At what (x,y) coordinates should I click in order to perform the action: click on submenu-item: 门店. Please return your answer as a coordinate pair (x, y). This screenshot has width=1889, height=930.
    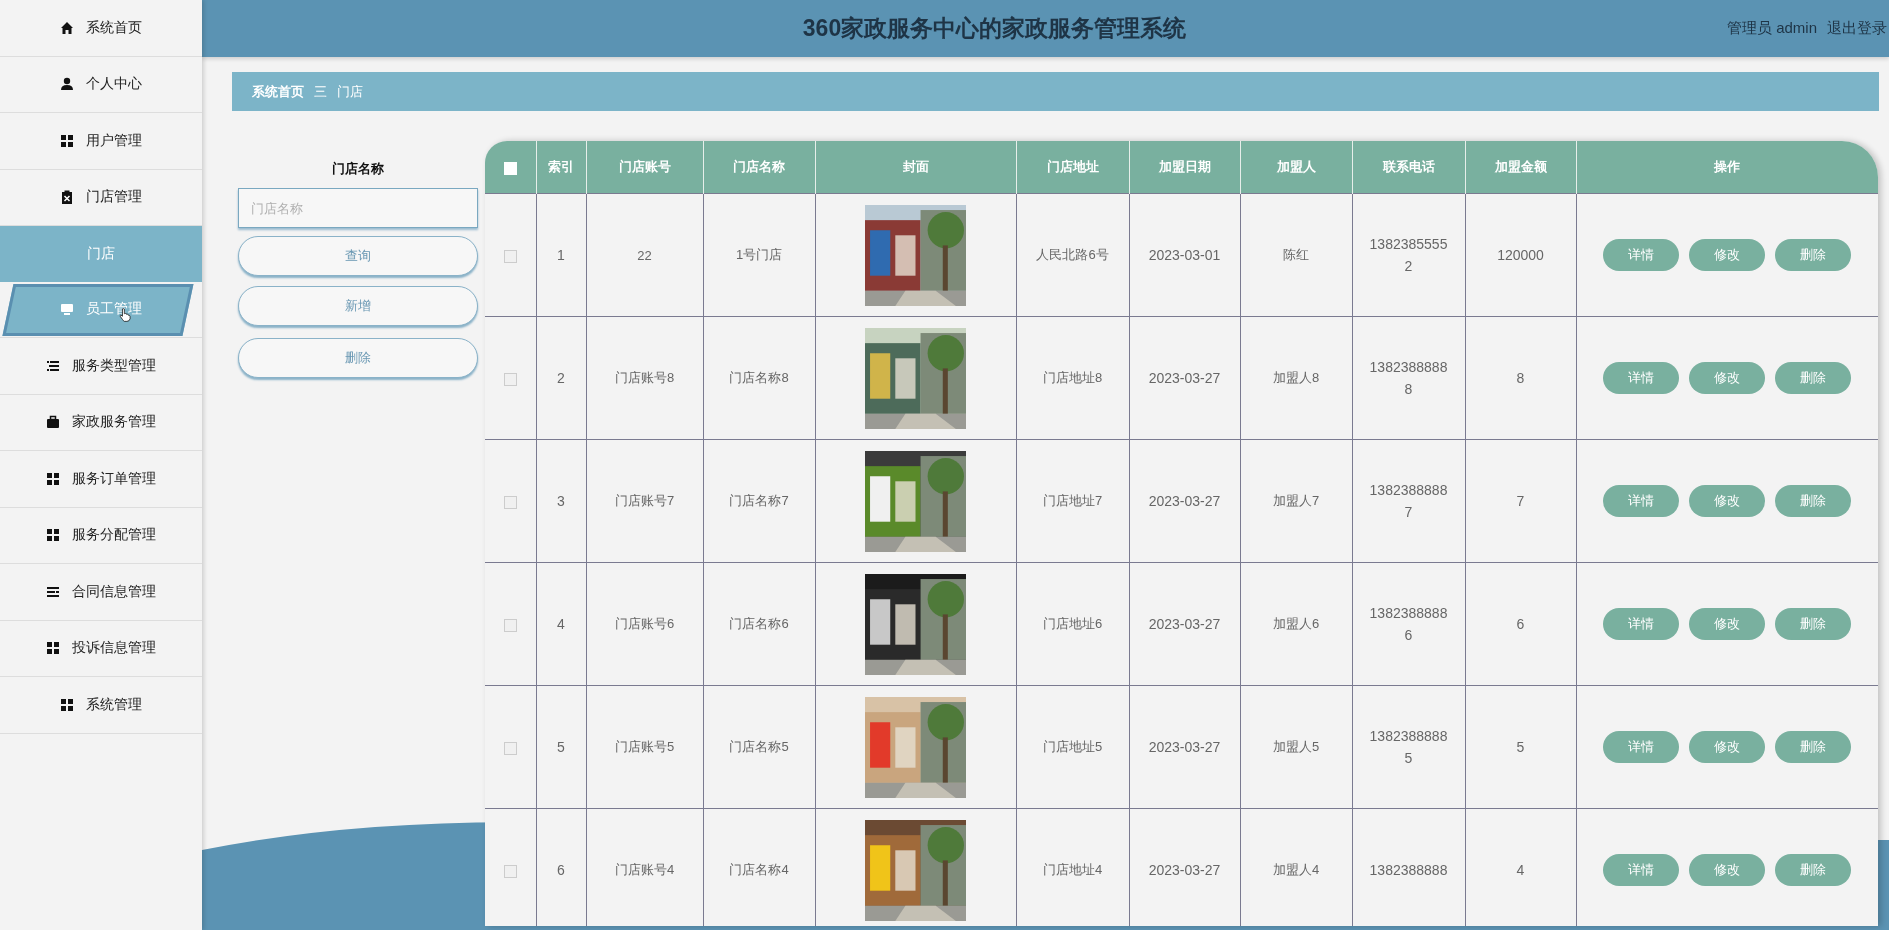
    Looking at the image, I should click on (101, 254).